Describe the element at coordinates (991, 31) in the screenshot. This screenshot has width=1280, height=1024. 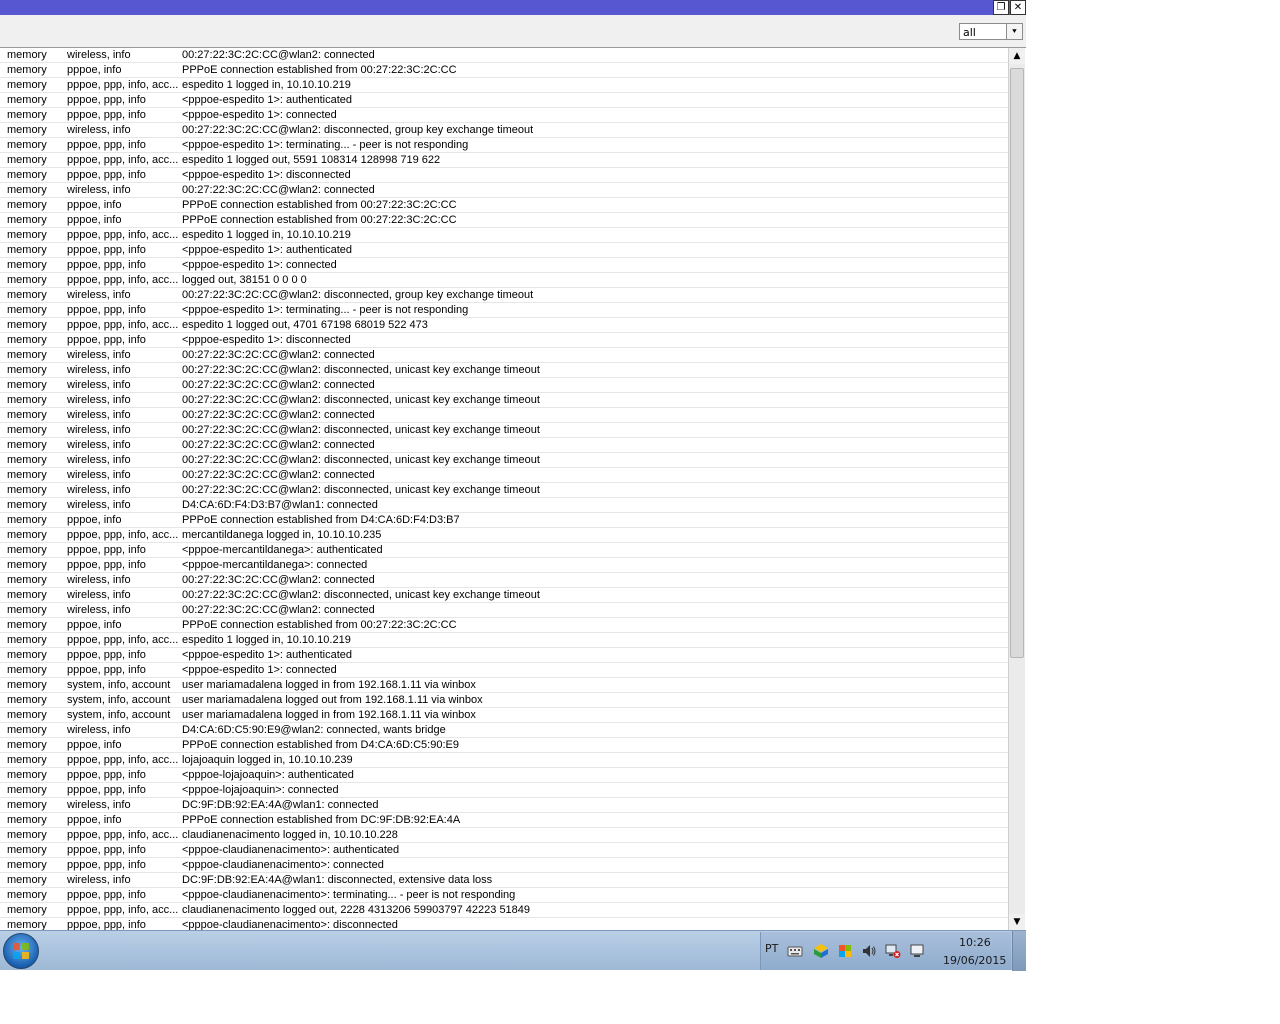
I see `buffer-filter-select: all ⯆` at that location.